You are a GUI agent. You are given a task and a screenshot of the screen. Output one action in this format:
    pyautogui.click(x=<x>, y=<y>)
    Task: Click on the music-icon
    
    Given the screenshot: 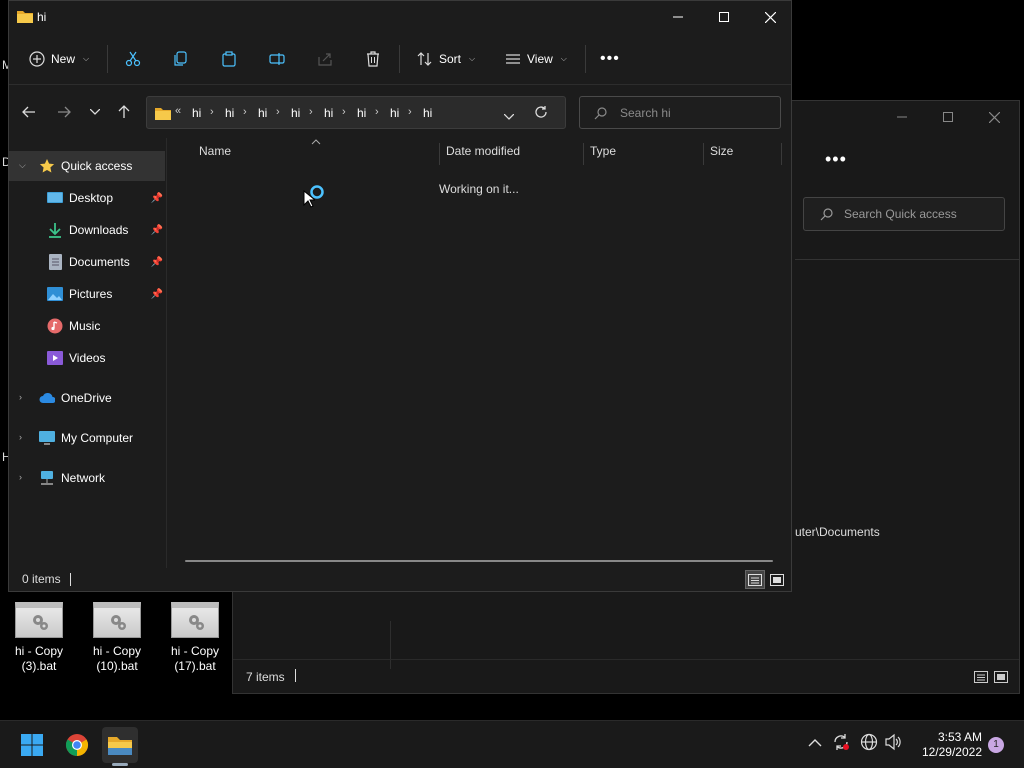 What is the action you would take?
    pyautogui.click(x=55, y=326)
    